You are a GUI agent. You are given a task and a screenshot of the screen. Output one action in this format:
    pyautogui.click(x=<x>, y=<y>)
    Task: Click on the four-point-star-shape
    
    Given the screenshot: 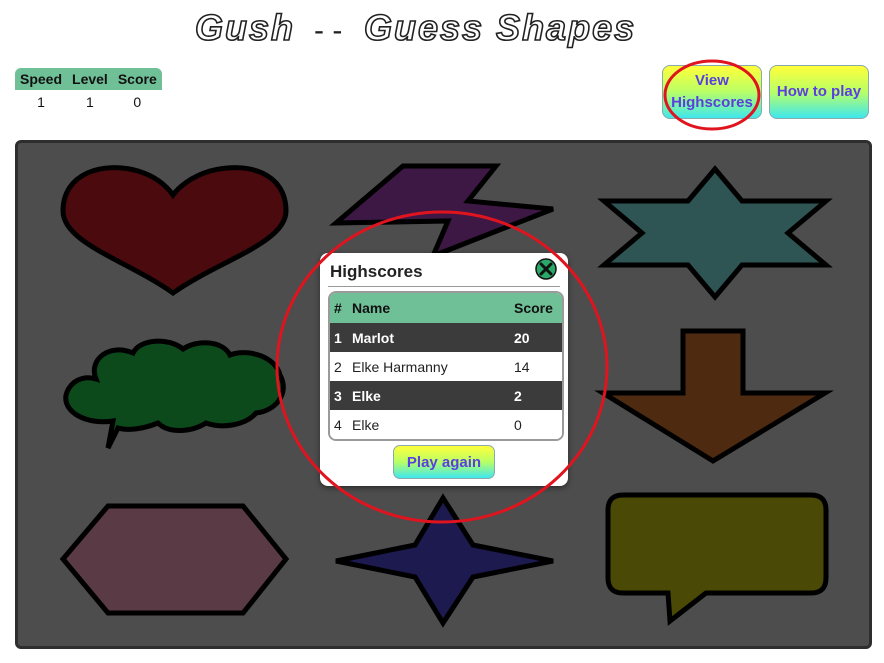 What is the action you would take?
    pyautogui.click(x=444, y=560)
    